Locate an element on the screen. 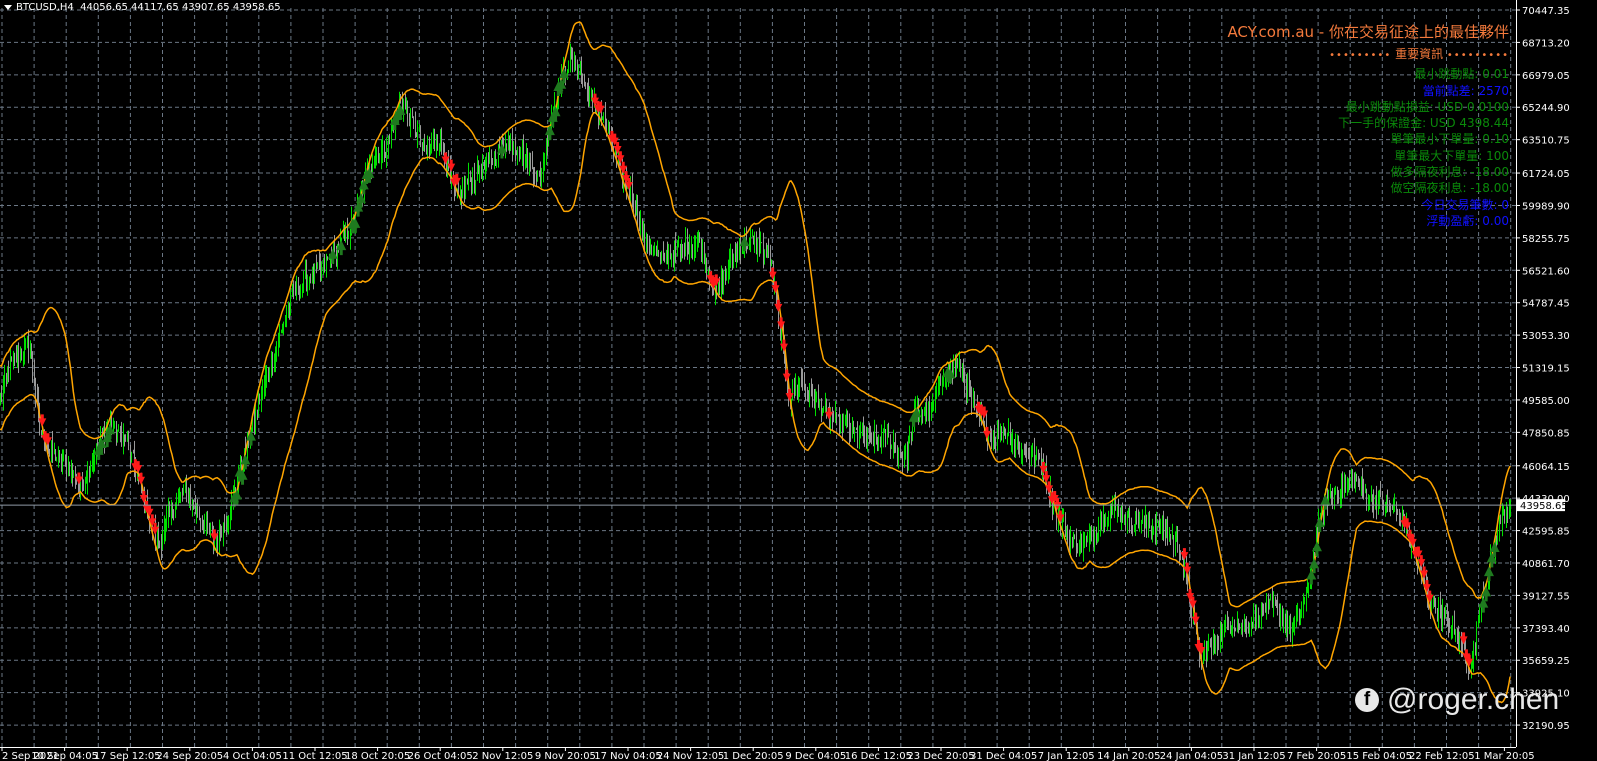  x-tick-label: 26 Oct 04:05 is located at coordinates (440, 756).